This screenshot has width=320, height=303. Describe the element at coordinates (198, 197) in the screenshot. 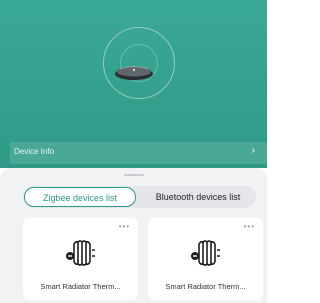

I see `tab-bluetooth-devices: Bluetooth devices list` at that location.